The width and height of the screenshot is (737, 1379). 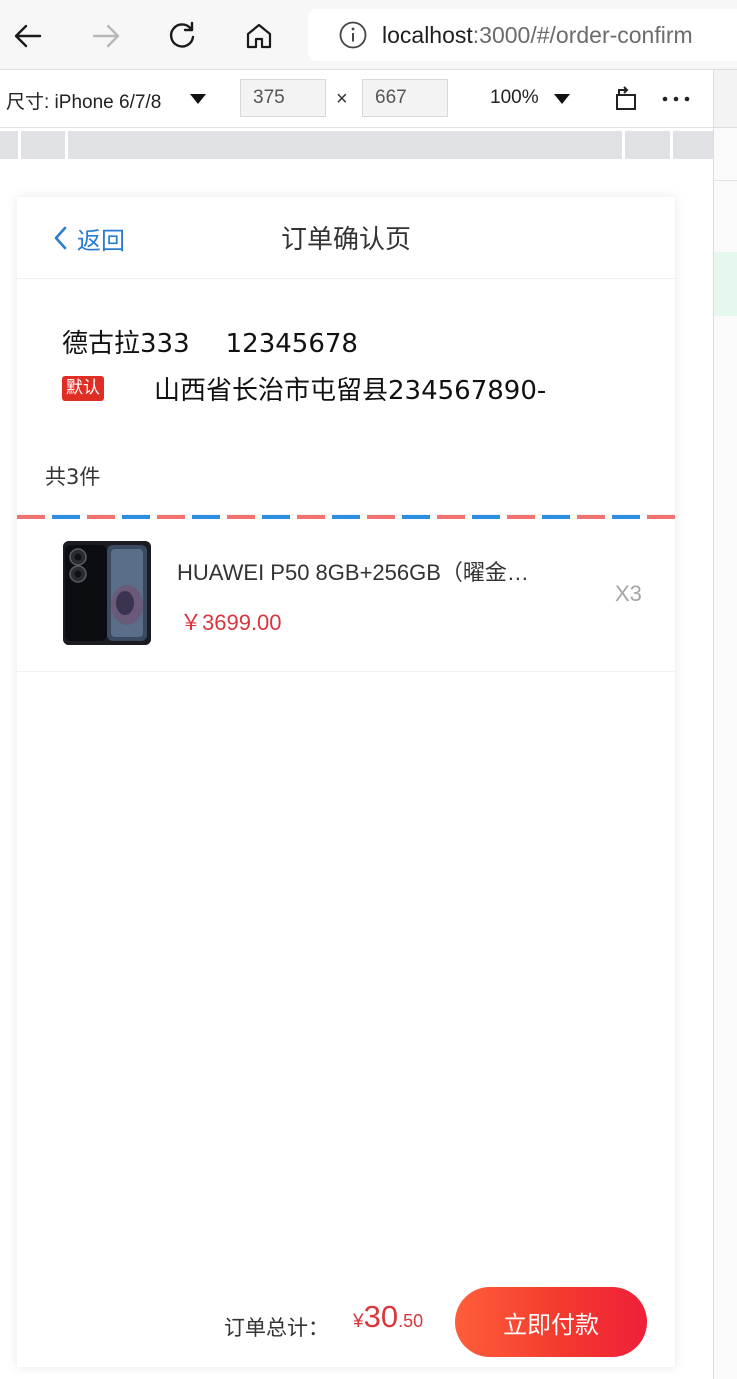 I want to click on goods-count-row: 共3件, so click(x=346, y=476).